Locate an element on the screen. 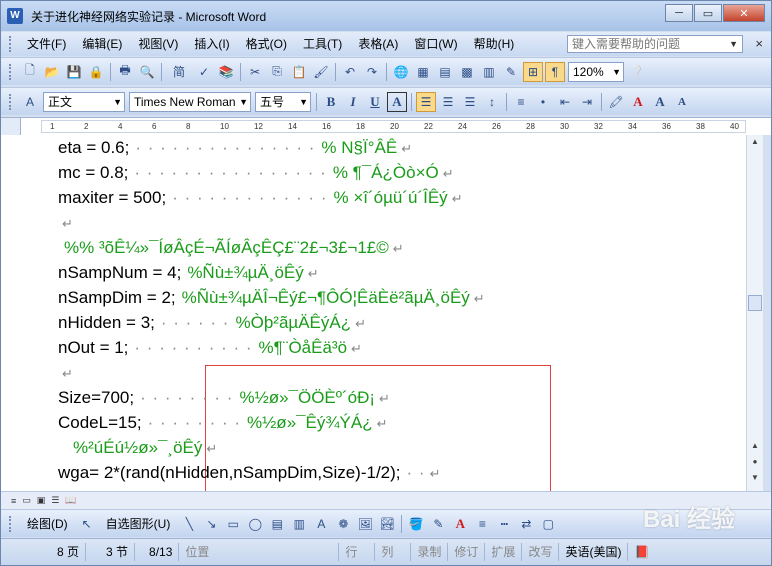 Image resolution: width=772 pixels, height=566 pixels. horizontal-ruler: 1 2 4 6 8 10 12 14 16 18 20 22 24 26 28 30 32 34 36 38 40 is located at coordinates (386, 126).